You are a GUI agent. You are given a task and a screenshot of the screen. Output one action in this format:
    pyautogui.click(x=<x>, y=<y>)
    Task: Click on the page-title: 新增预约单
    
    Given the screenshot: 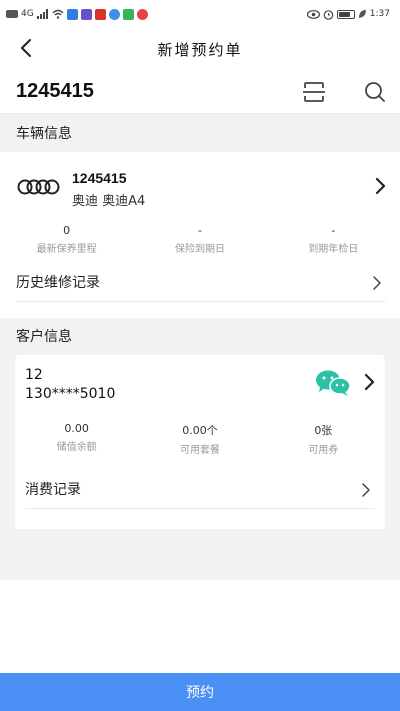 What is the action you would take?
    pyautogui.click(x=200, y=49)
    